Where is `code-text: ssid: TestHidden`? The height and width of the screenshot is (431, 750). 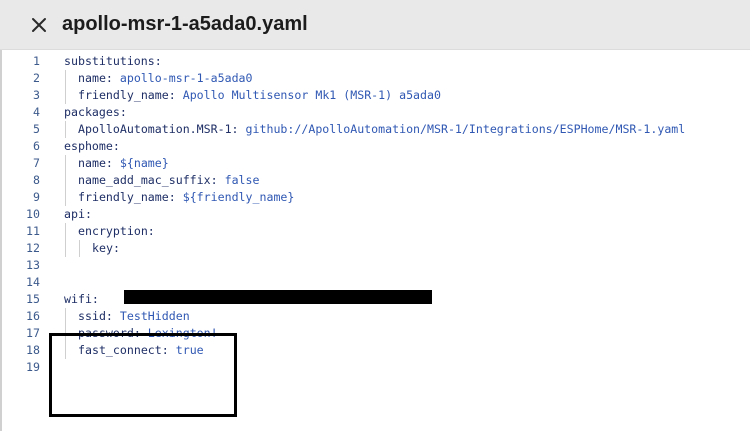 code-text: ssid: TestHidden is located at coordinates (134, 316).